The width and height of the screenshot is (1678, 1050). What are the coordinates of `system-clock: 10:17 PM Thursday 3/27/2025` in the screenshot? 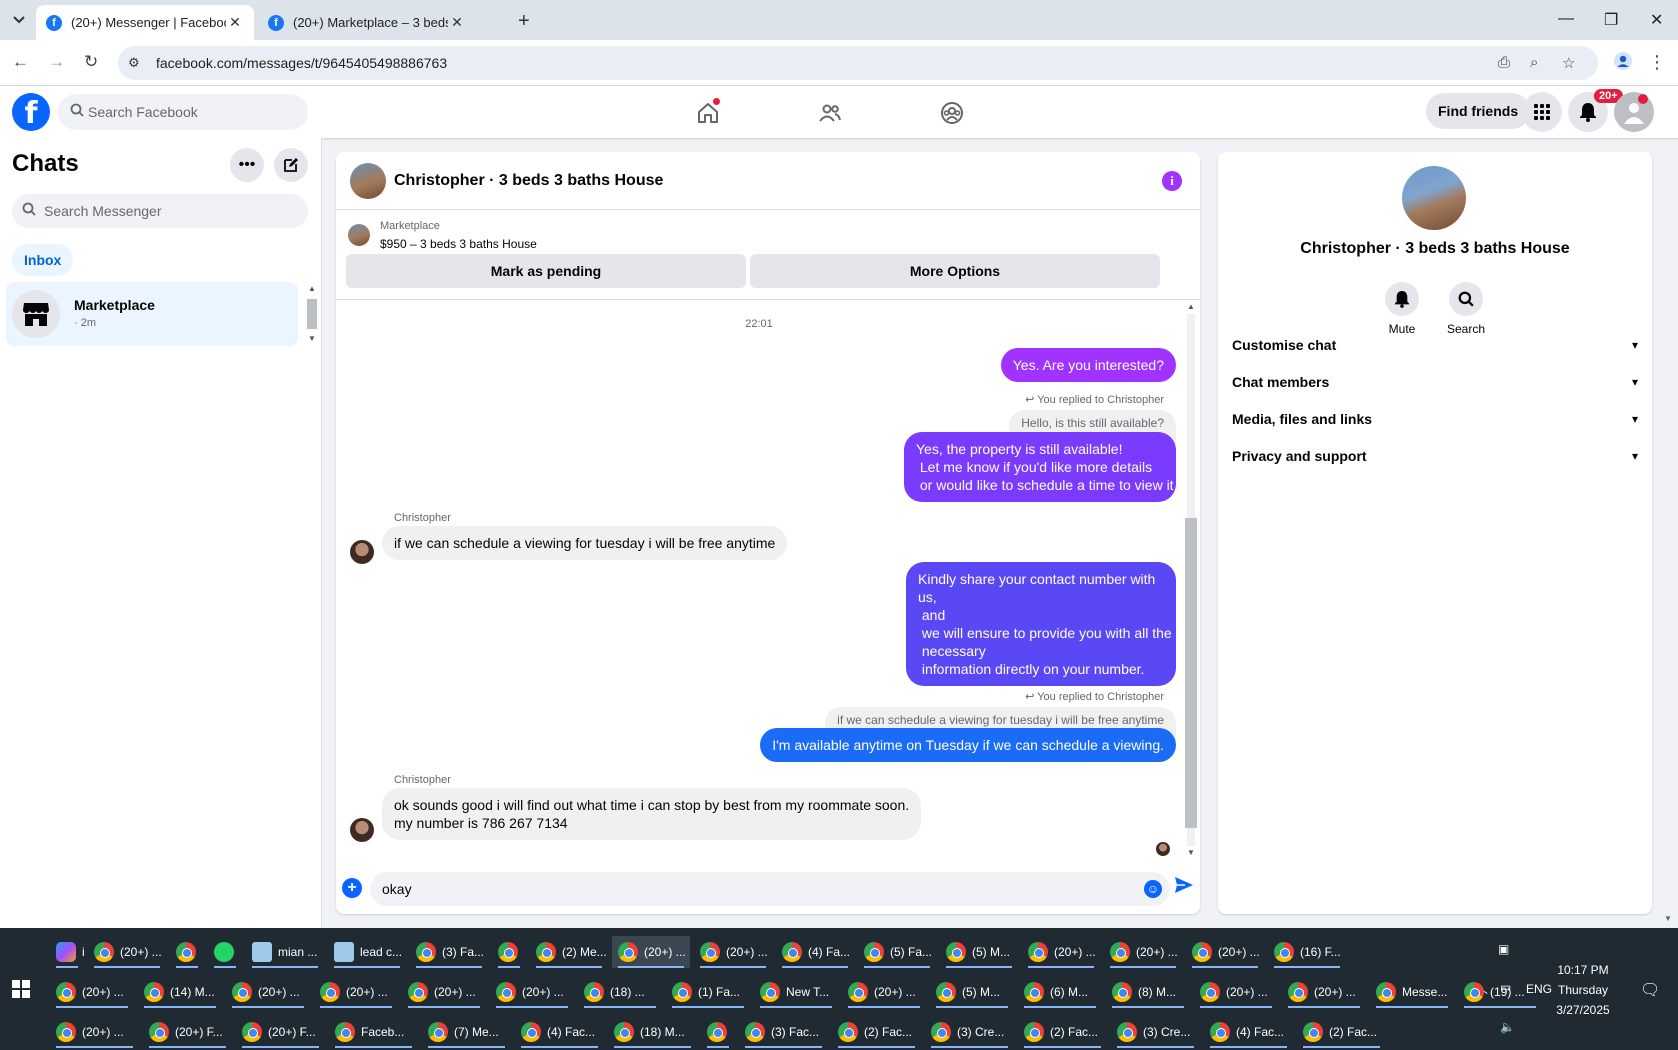 It's located at (1583, 990).